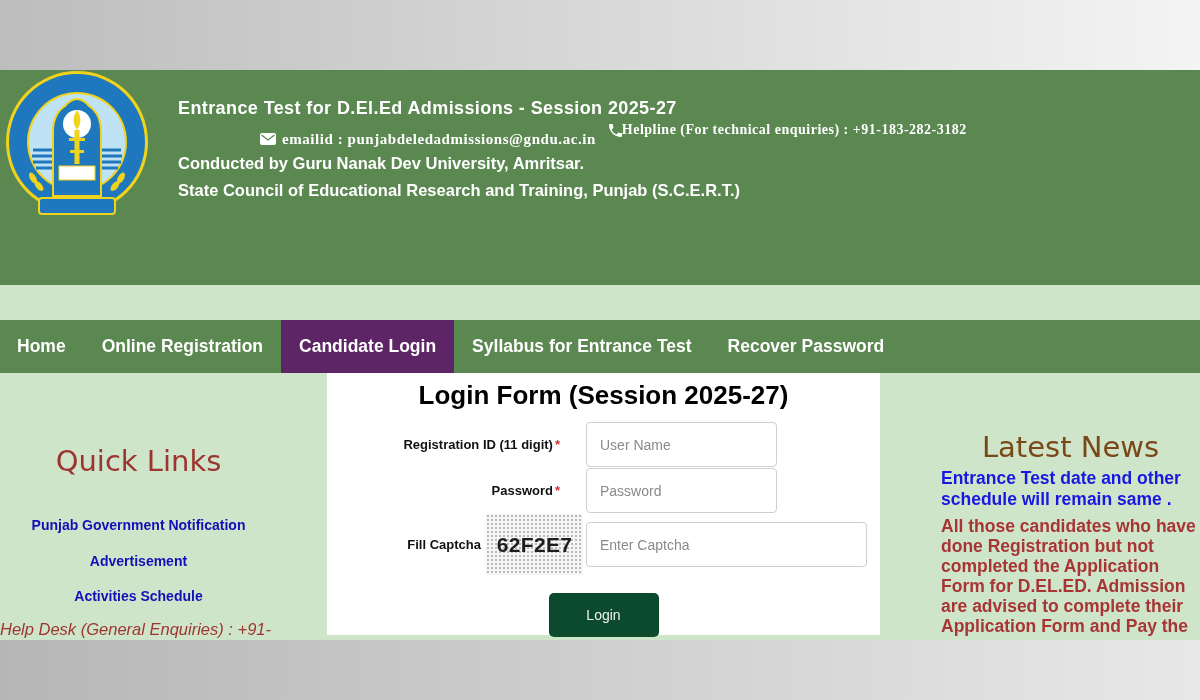 The height and width of the screenshot is (700, 1200). I want to click on site-title: Entrance Test for D.El.Ed Admissions - Session 2025-27, so click(428, 108).